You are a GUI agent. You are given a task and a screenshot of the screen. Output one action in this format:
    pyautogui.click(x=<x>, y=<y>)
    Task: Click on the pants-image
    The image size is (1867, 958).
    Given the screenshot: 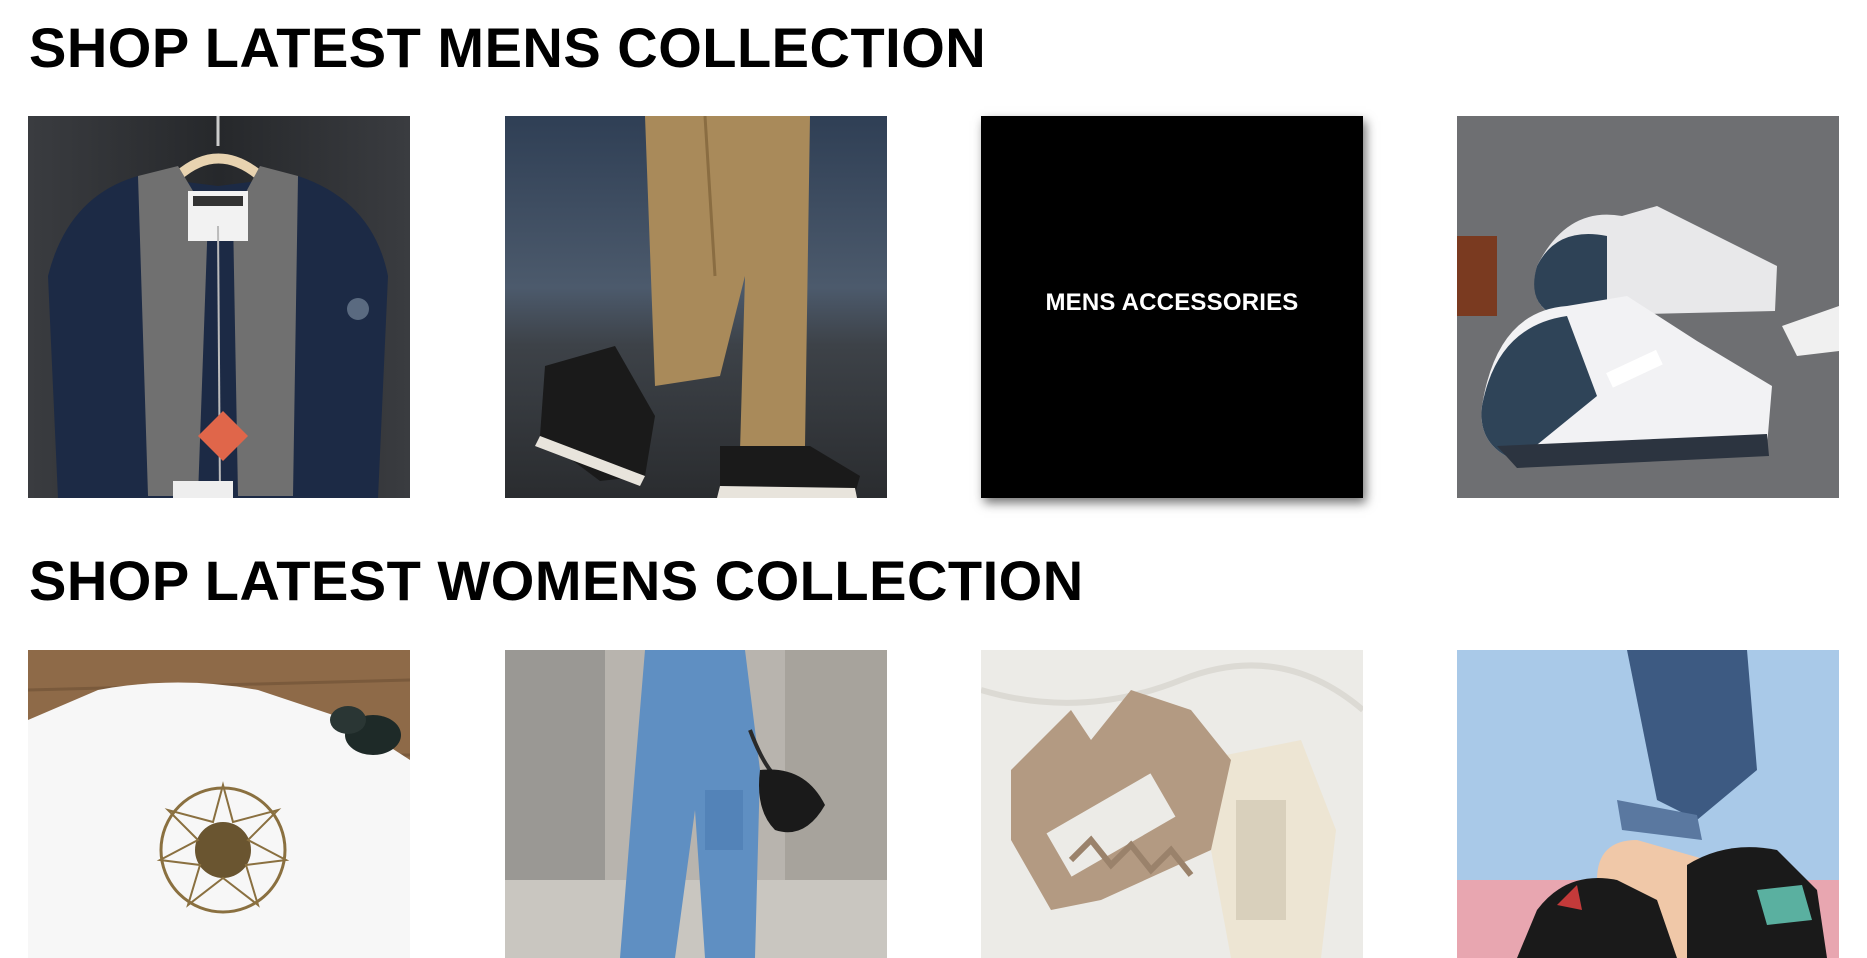 What is the action you would take?
    pyautogui.click(x=696, y=307)
    